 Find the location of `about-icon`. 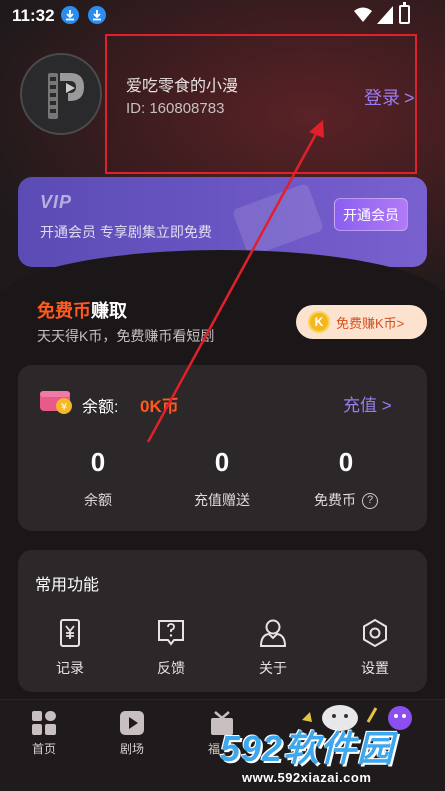

about-icon is located at coordinates (273, 633).